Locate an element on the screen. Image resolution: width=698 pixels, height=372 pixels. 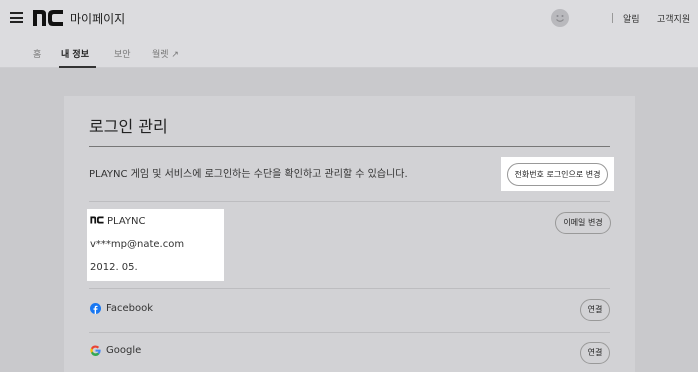
account-info: PLAYNC v***mp@nate.com 2012. 05. is located at coordinates (155, 245).